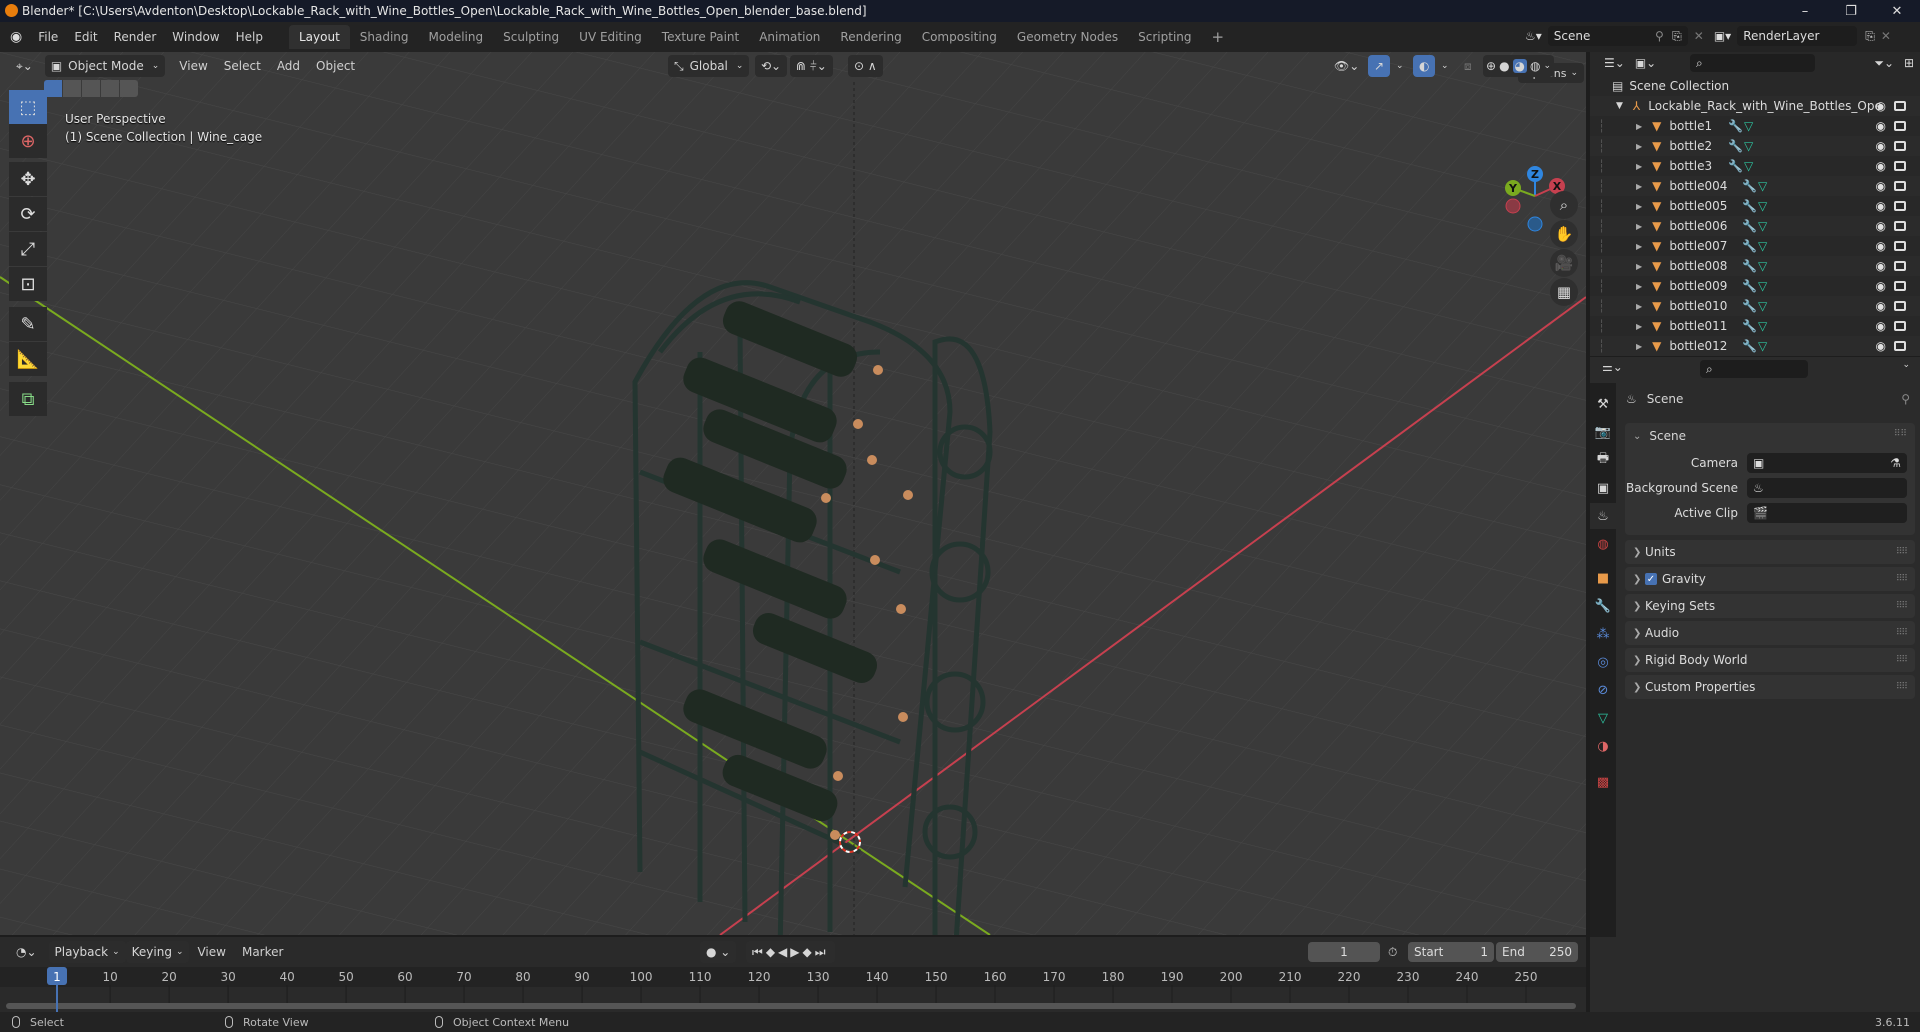 The image size is (1920, 1032). Describe the element at coordinates (1752, 63) in the screenshot. I see `outliner-search: ⌕` at that location.